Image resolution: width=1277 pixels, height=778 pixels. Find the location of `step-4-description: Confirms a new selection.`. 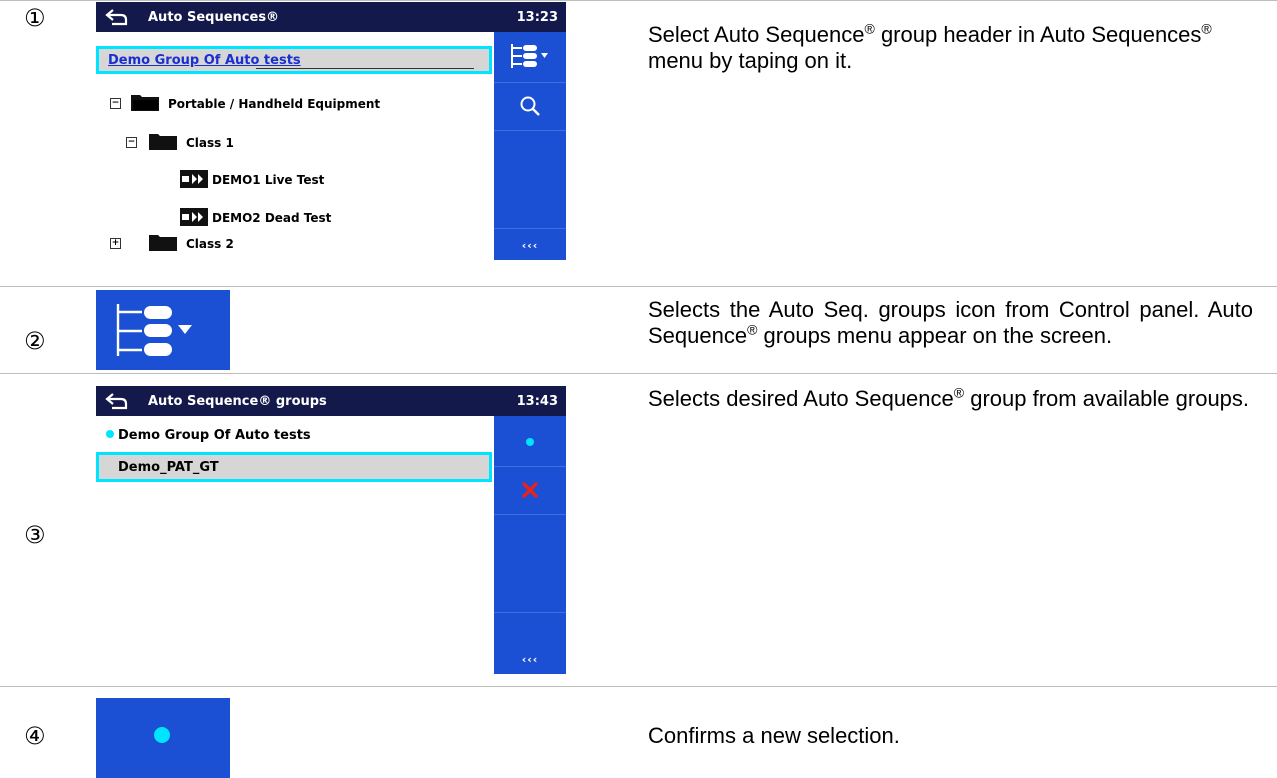

step-4-description: Confirms a new selection. is located at coordinates (774, 735).